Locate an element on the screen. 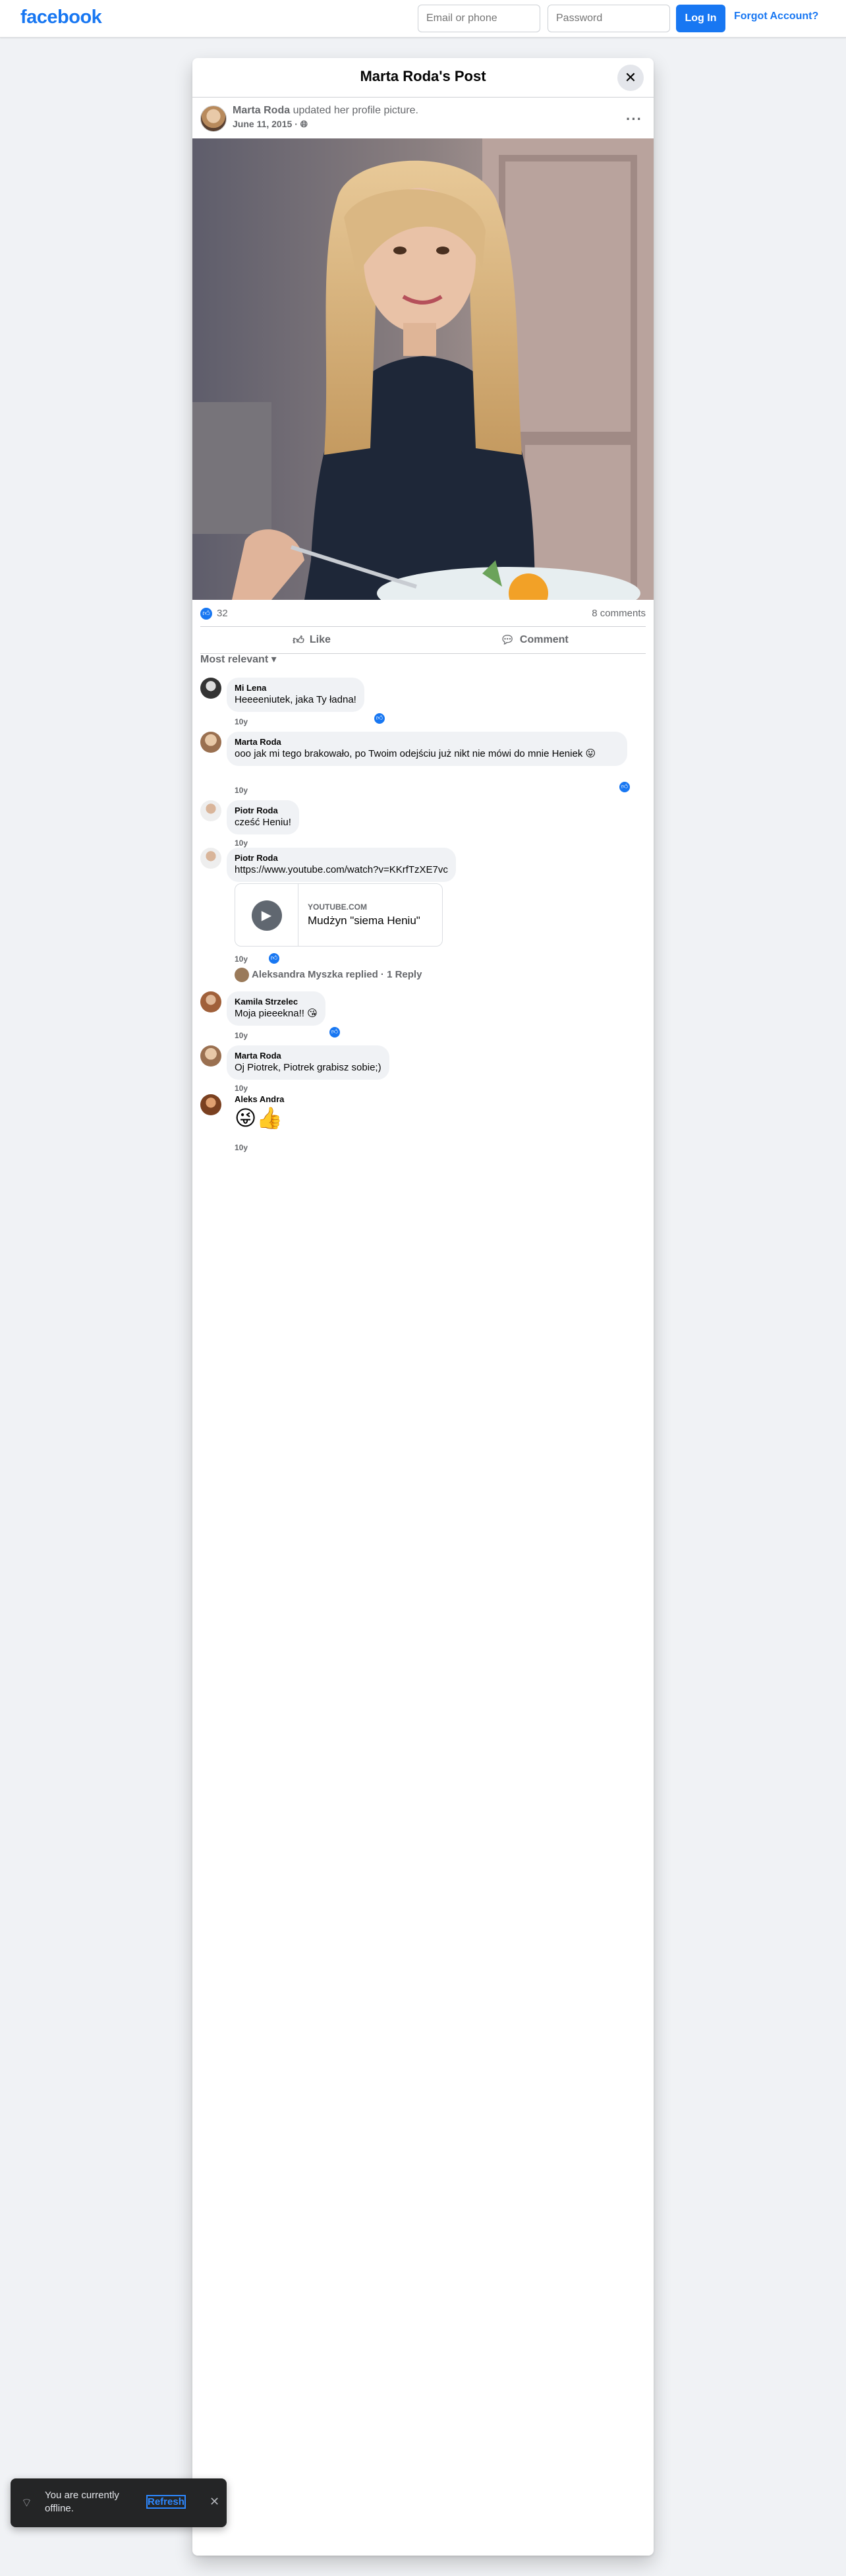 The height and width of the screenshot is (2576, 846). wifi-off-icon: ⌔ is located at coordinates (26, 2502).